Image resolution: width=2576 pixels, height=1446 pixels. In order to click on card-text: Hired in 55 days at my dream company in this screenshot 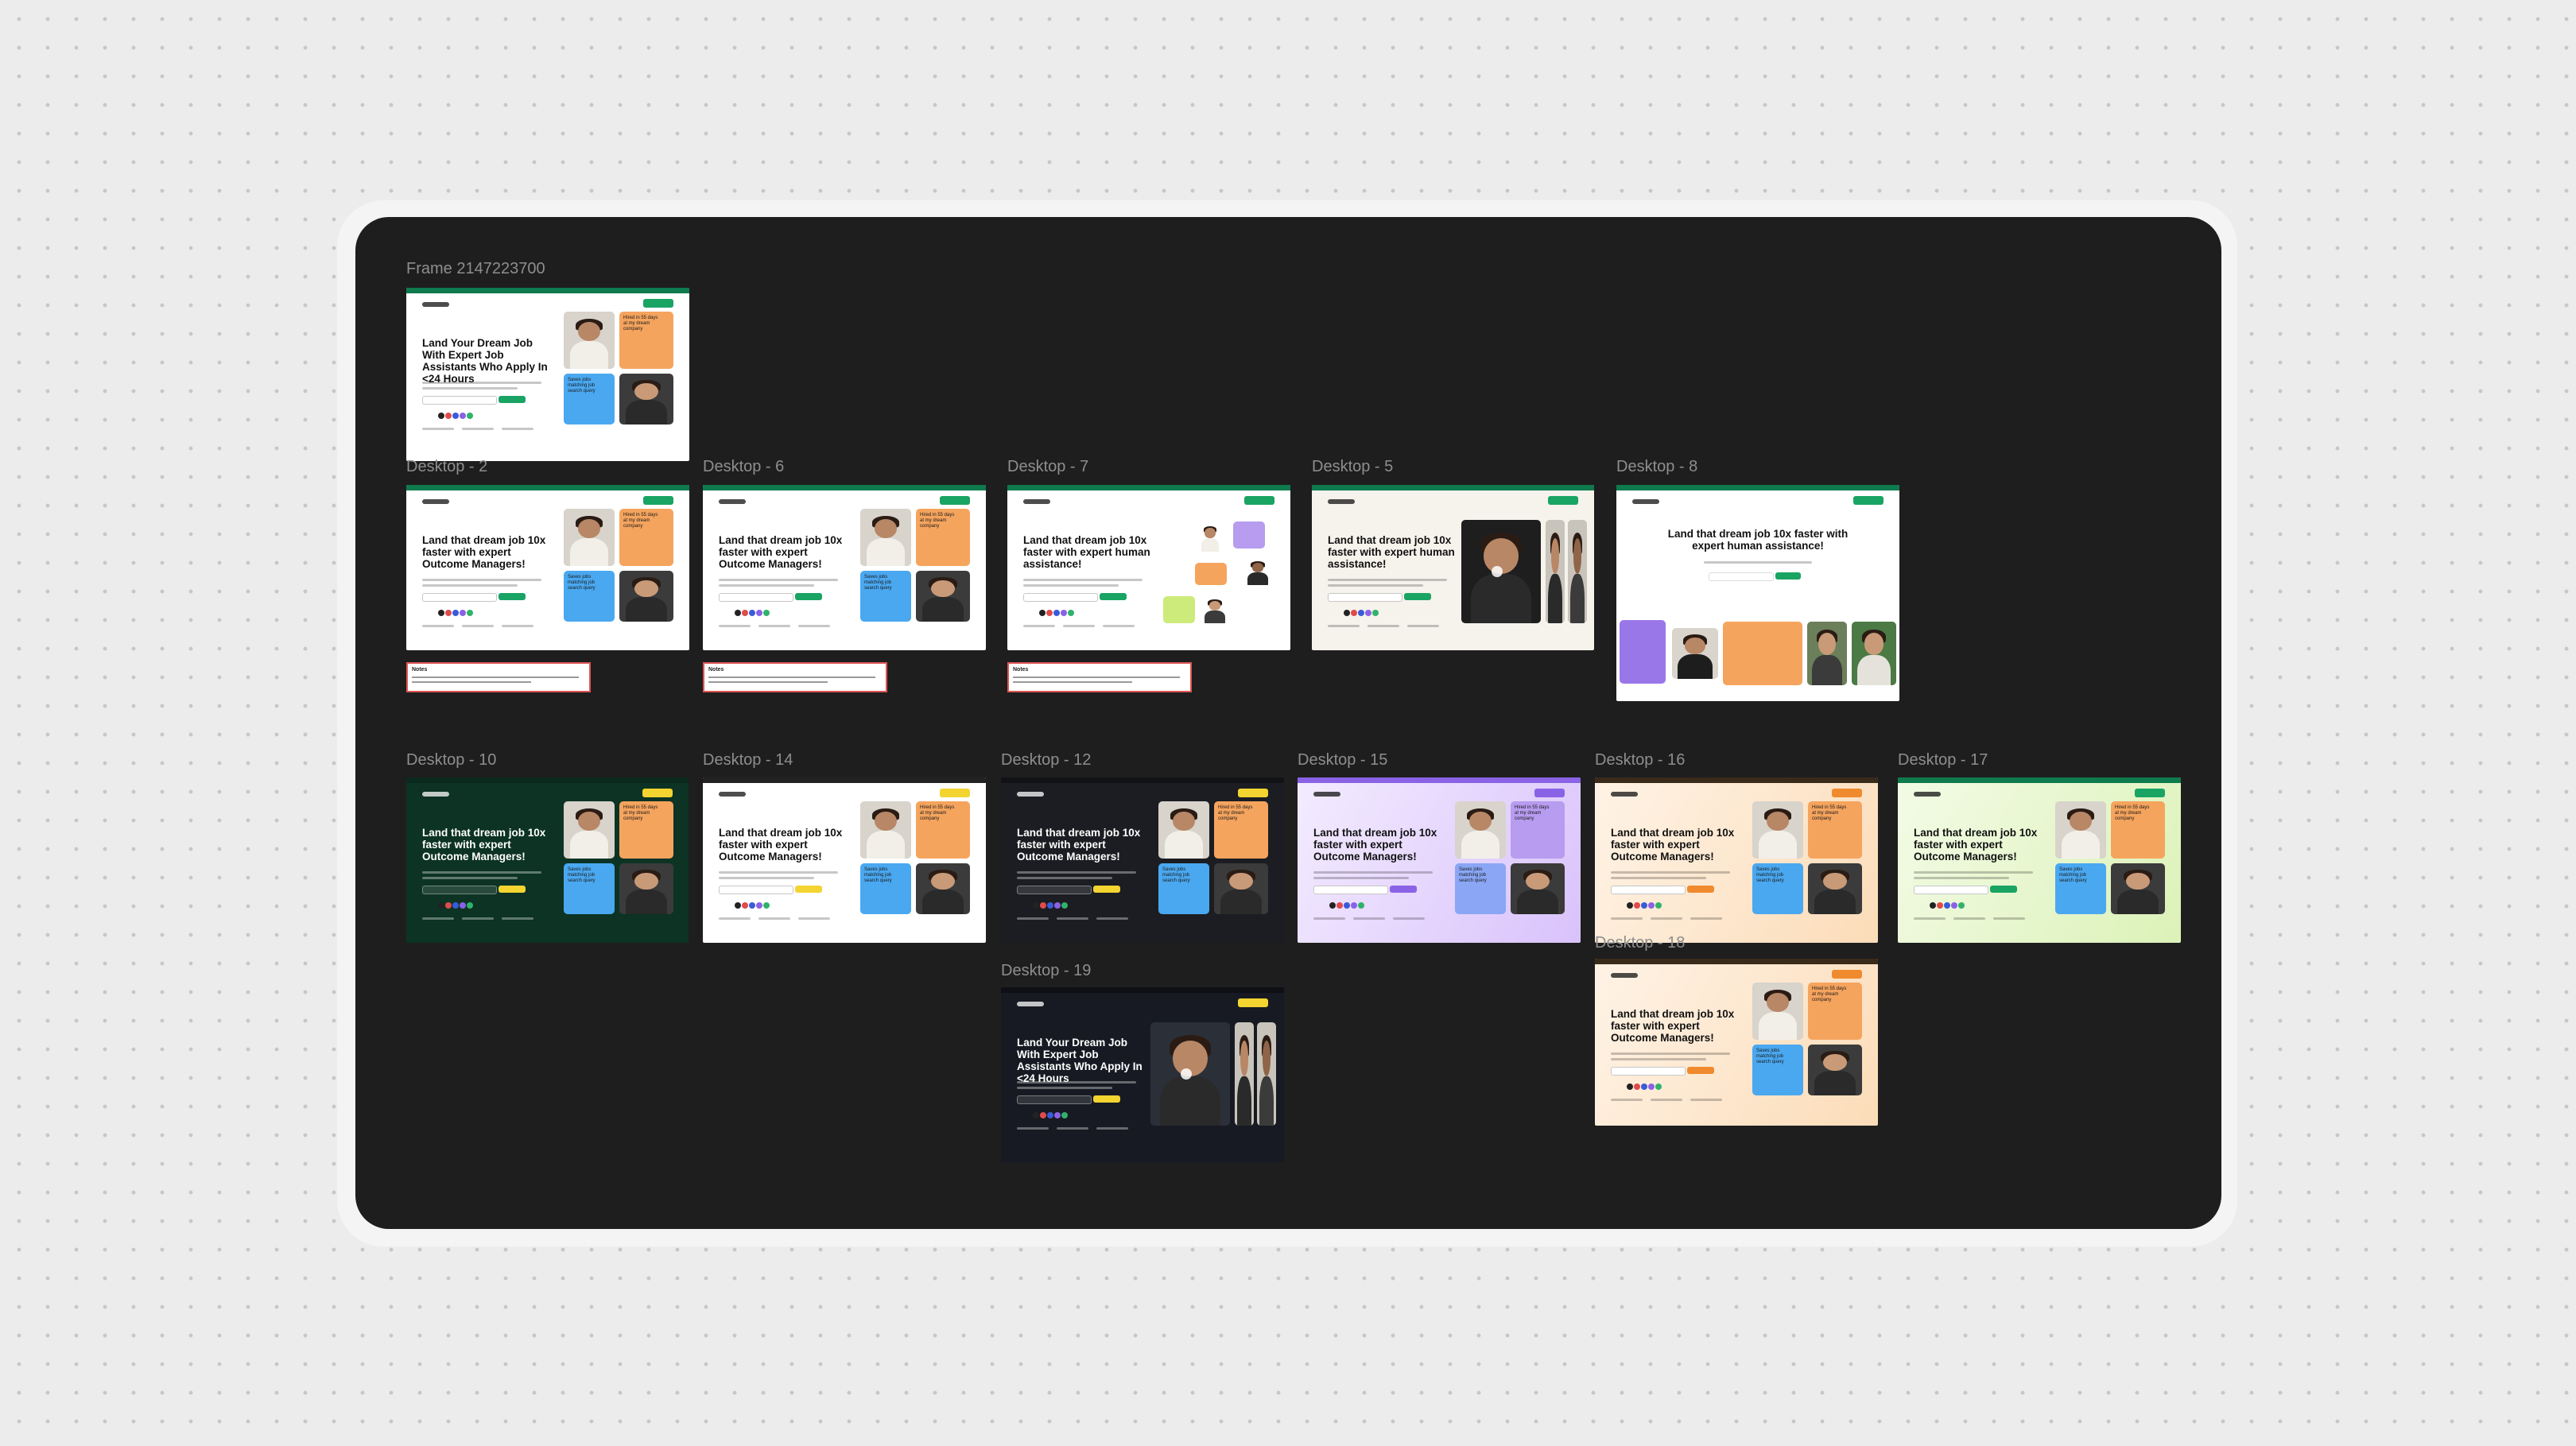, I will do `click(641, 323)`.